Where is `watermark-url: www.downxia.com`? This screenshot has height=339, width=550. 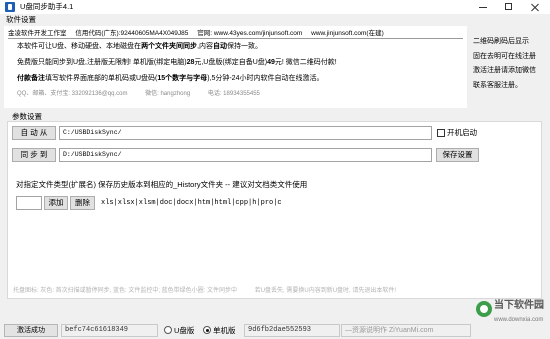 watermark-url: www.downxia.com is located at coordinates (519, 320).